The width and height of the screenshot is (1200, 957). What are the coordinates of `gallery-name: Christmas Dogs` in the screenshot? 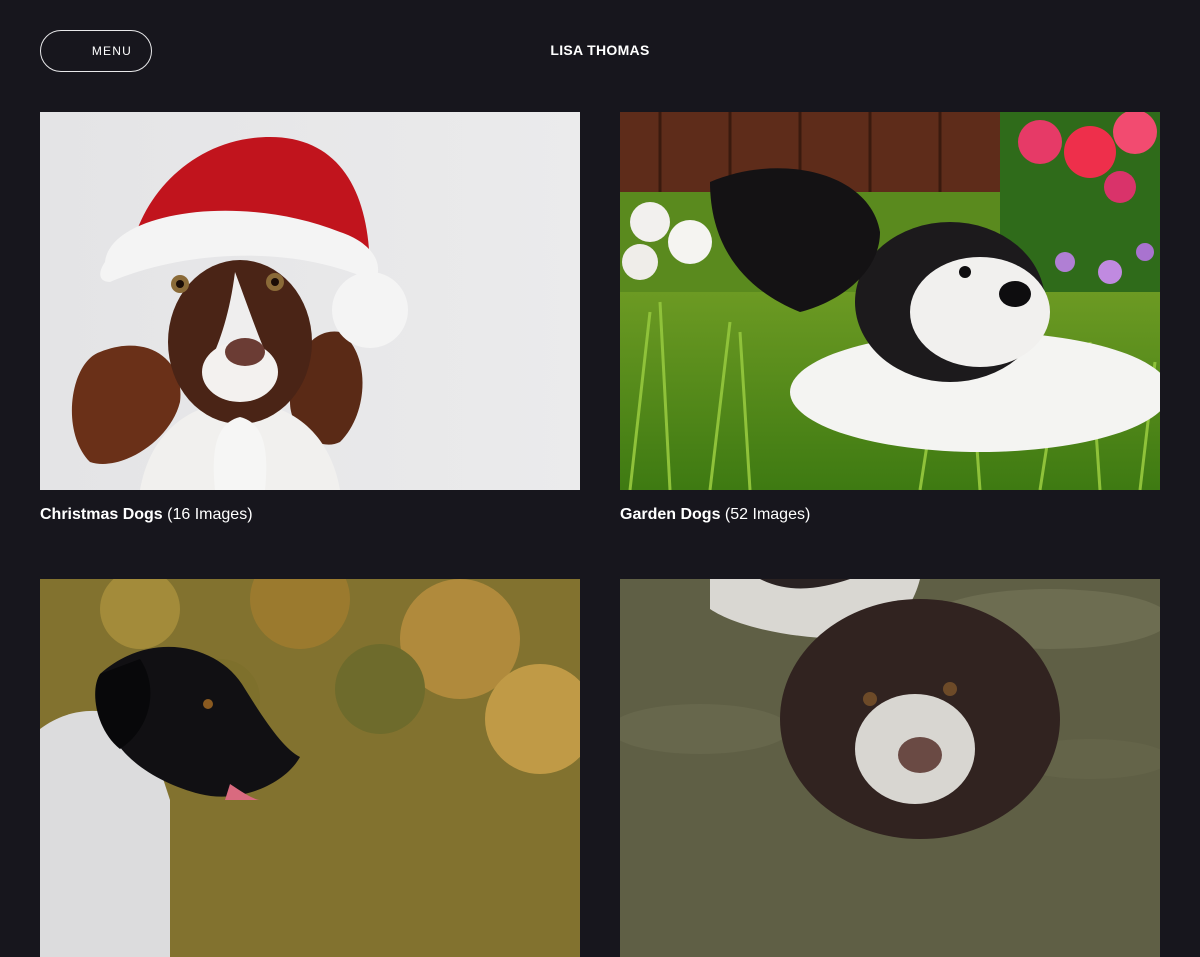 It's located at (101, 514).